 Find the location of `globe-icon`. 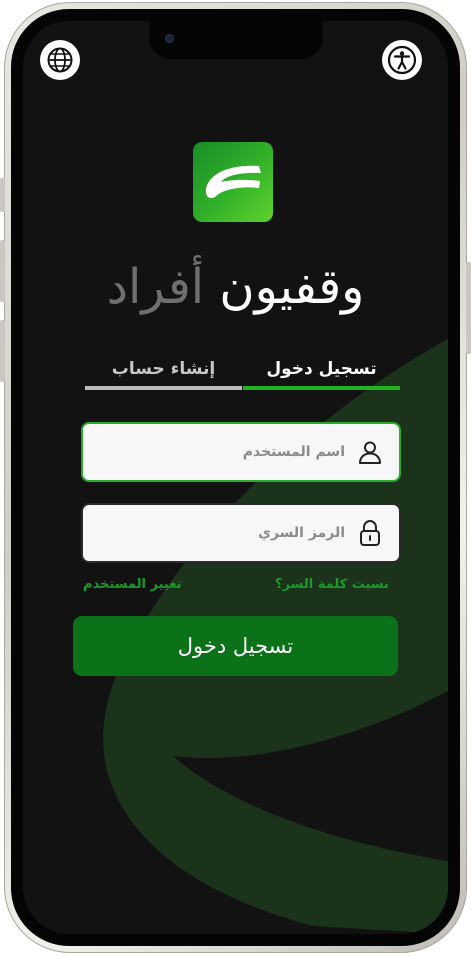

globe-icon is located at coordinates (60, 60).